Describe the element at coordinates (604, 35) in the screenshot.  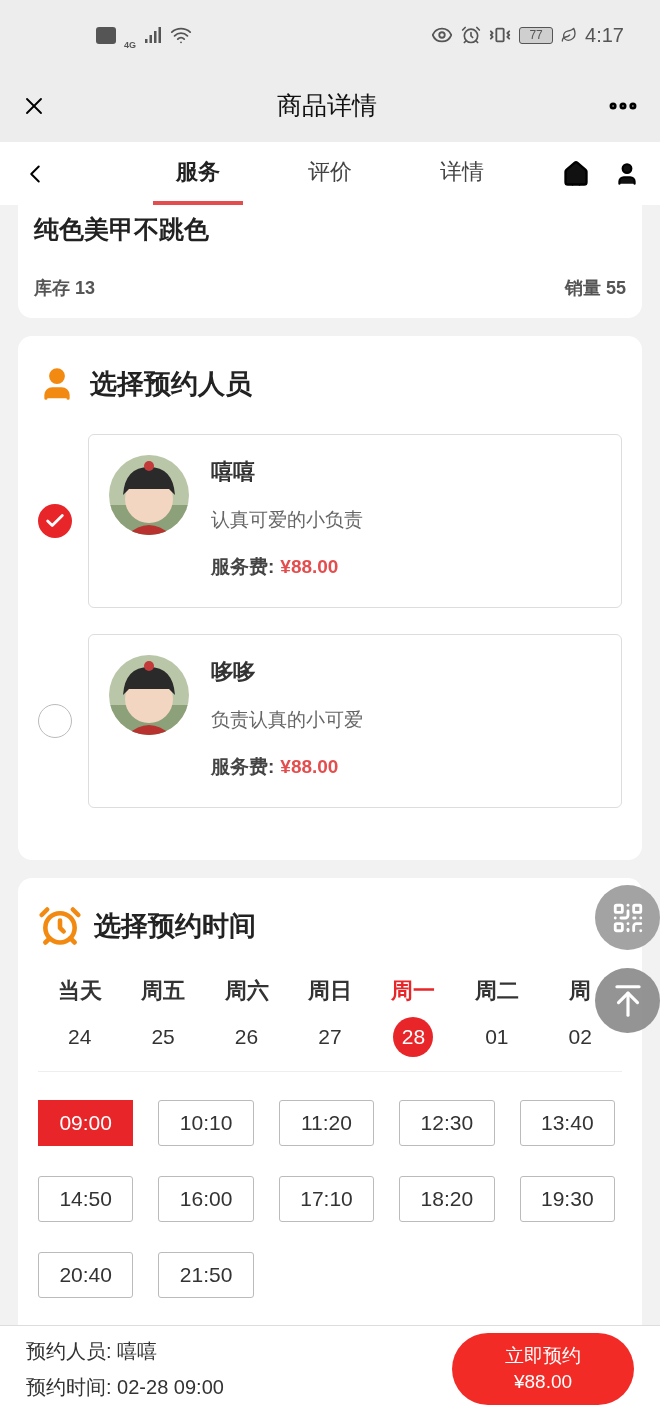
I see `clock: 4:17` at that location.